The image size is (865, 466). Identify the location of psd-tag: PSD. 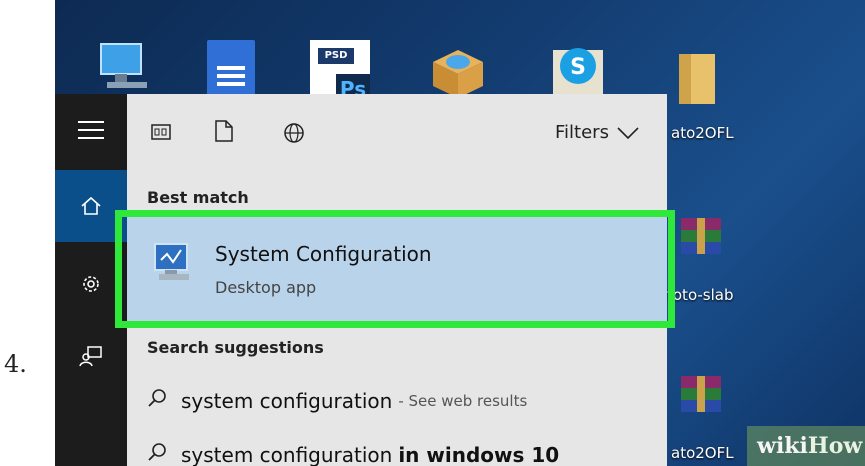
(336, 56).